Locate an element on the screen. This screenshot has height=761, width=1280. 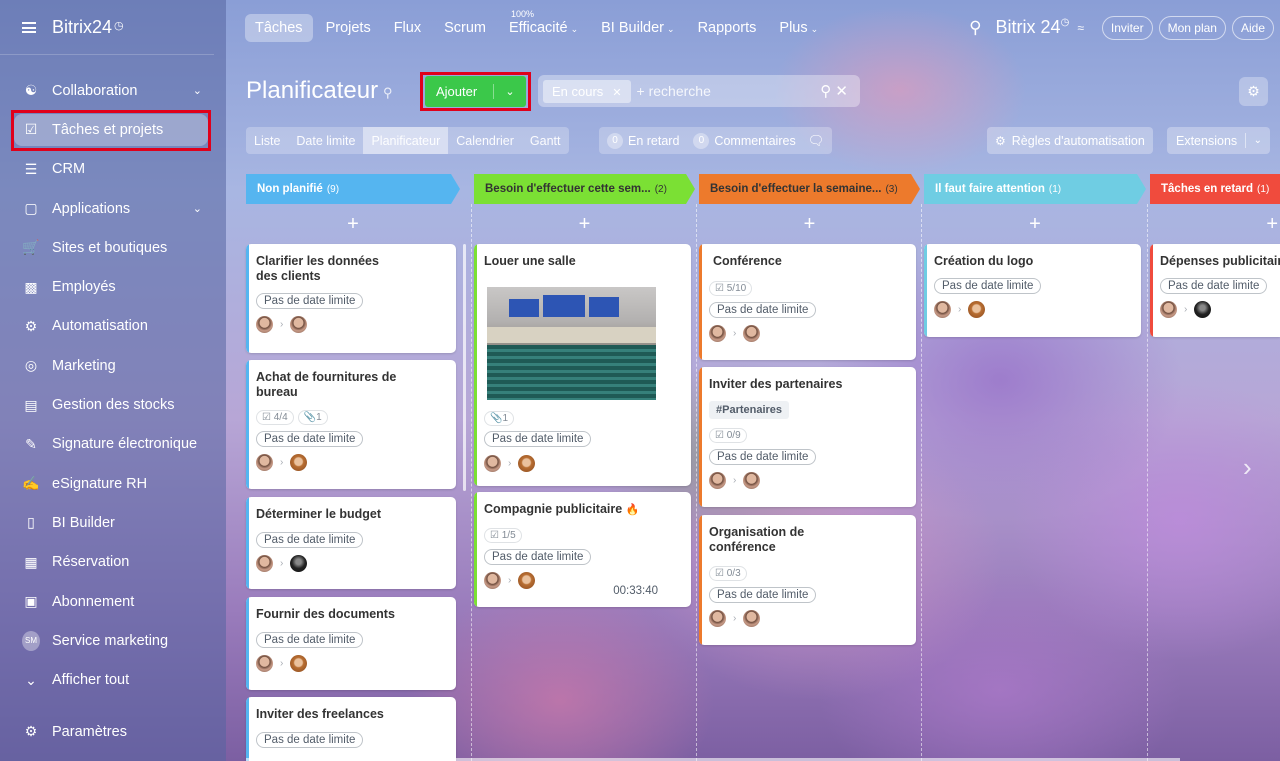
sidebar-item-applications: ▢ Applications ⌄ is located at coordinates (113, 208).